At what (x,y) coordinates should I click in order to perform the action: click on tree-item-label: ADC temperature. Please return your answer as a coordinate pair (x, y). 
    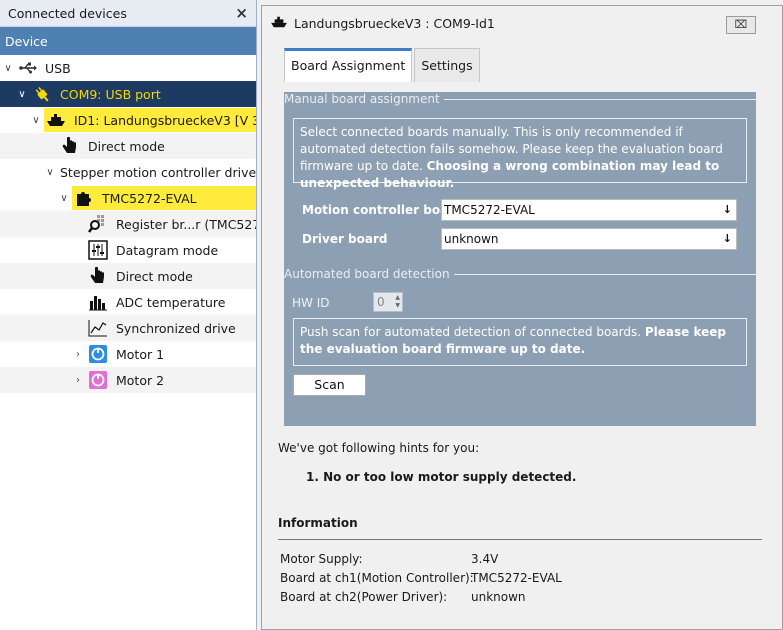
    Looking at the image, I should click on (171, 302).